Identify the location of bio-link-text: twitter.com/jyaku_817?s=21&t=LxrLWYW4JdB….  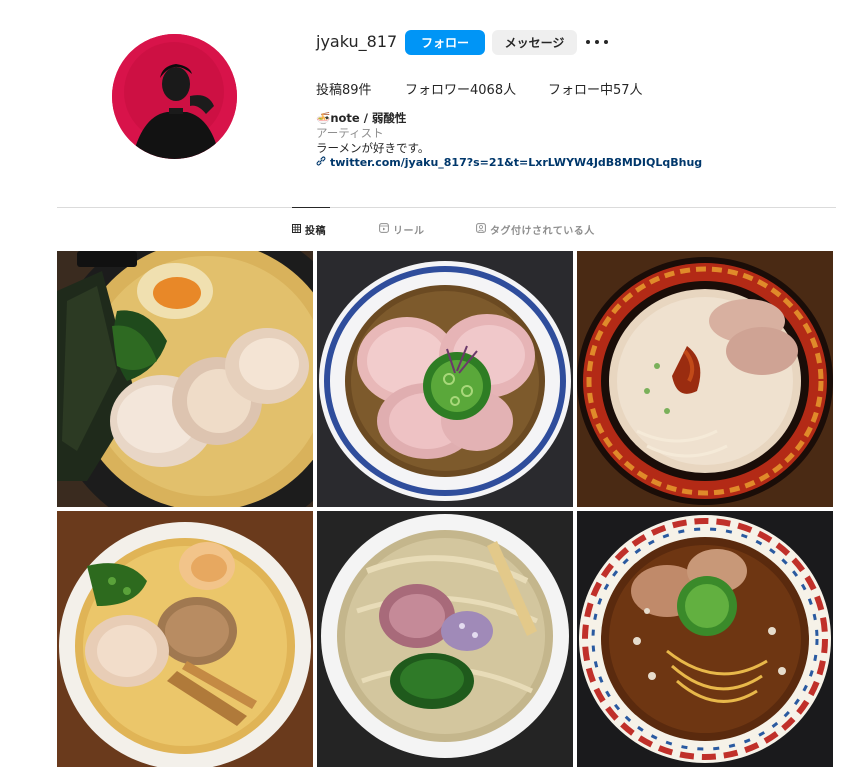
(516, 162).